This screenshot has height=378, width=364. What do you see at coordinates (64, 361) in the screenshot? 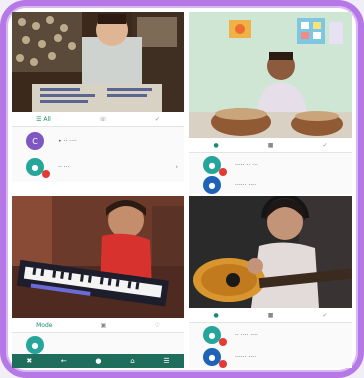
I see `back-icon: ←` at bounding box center [64, 361].